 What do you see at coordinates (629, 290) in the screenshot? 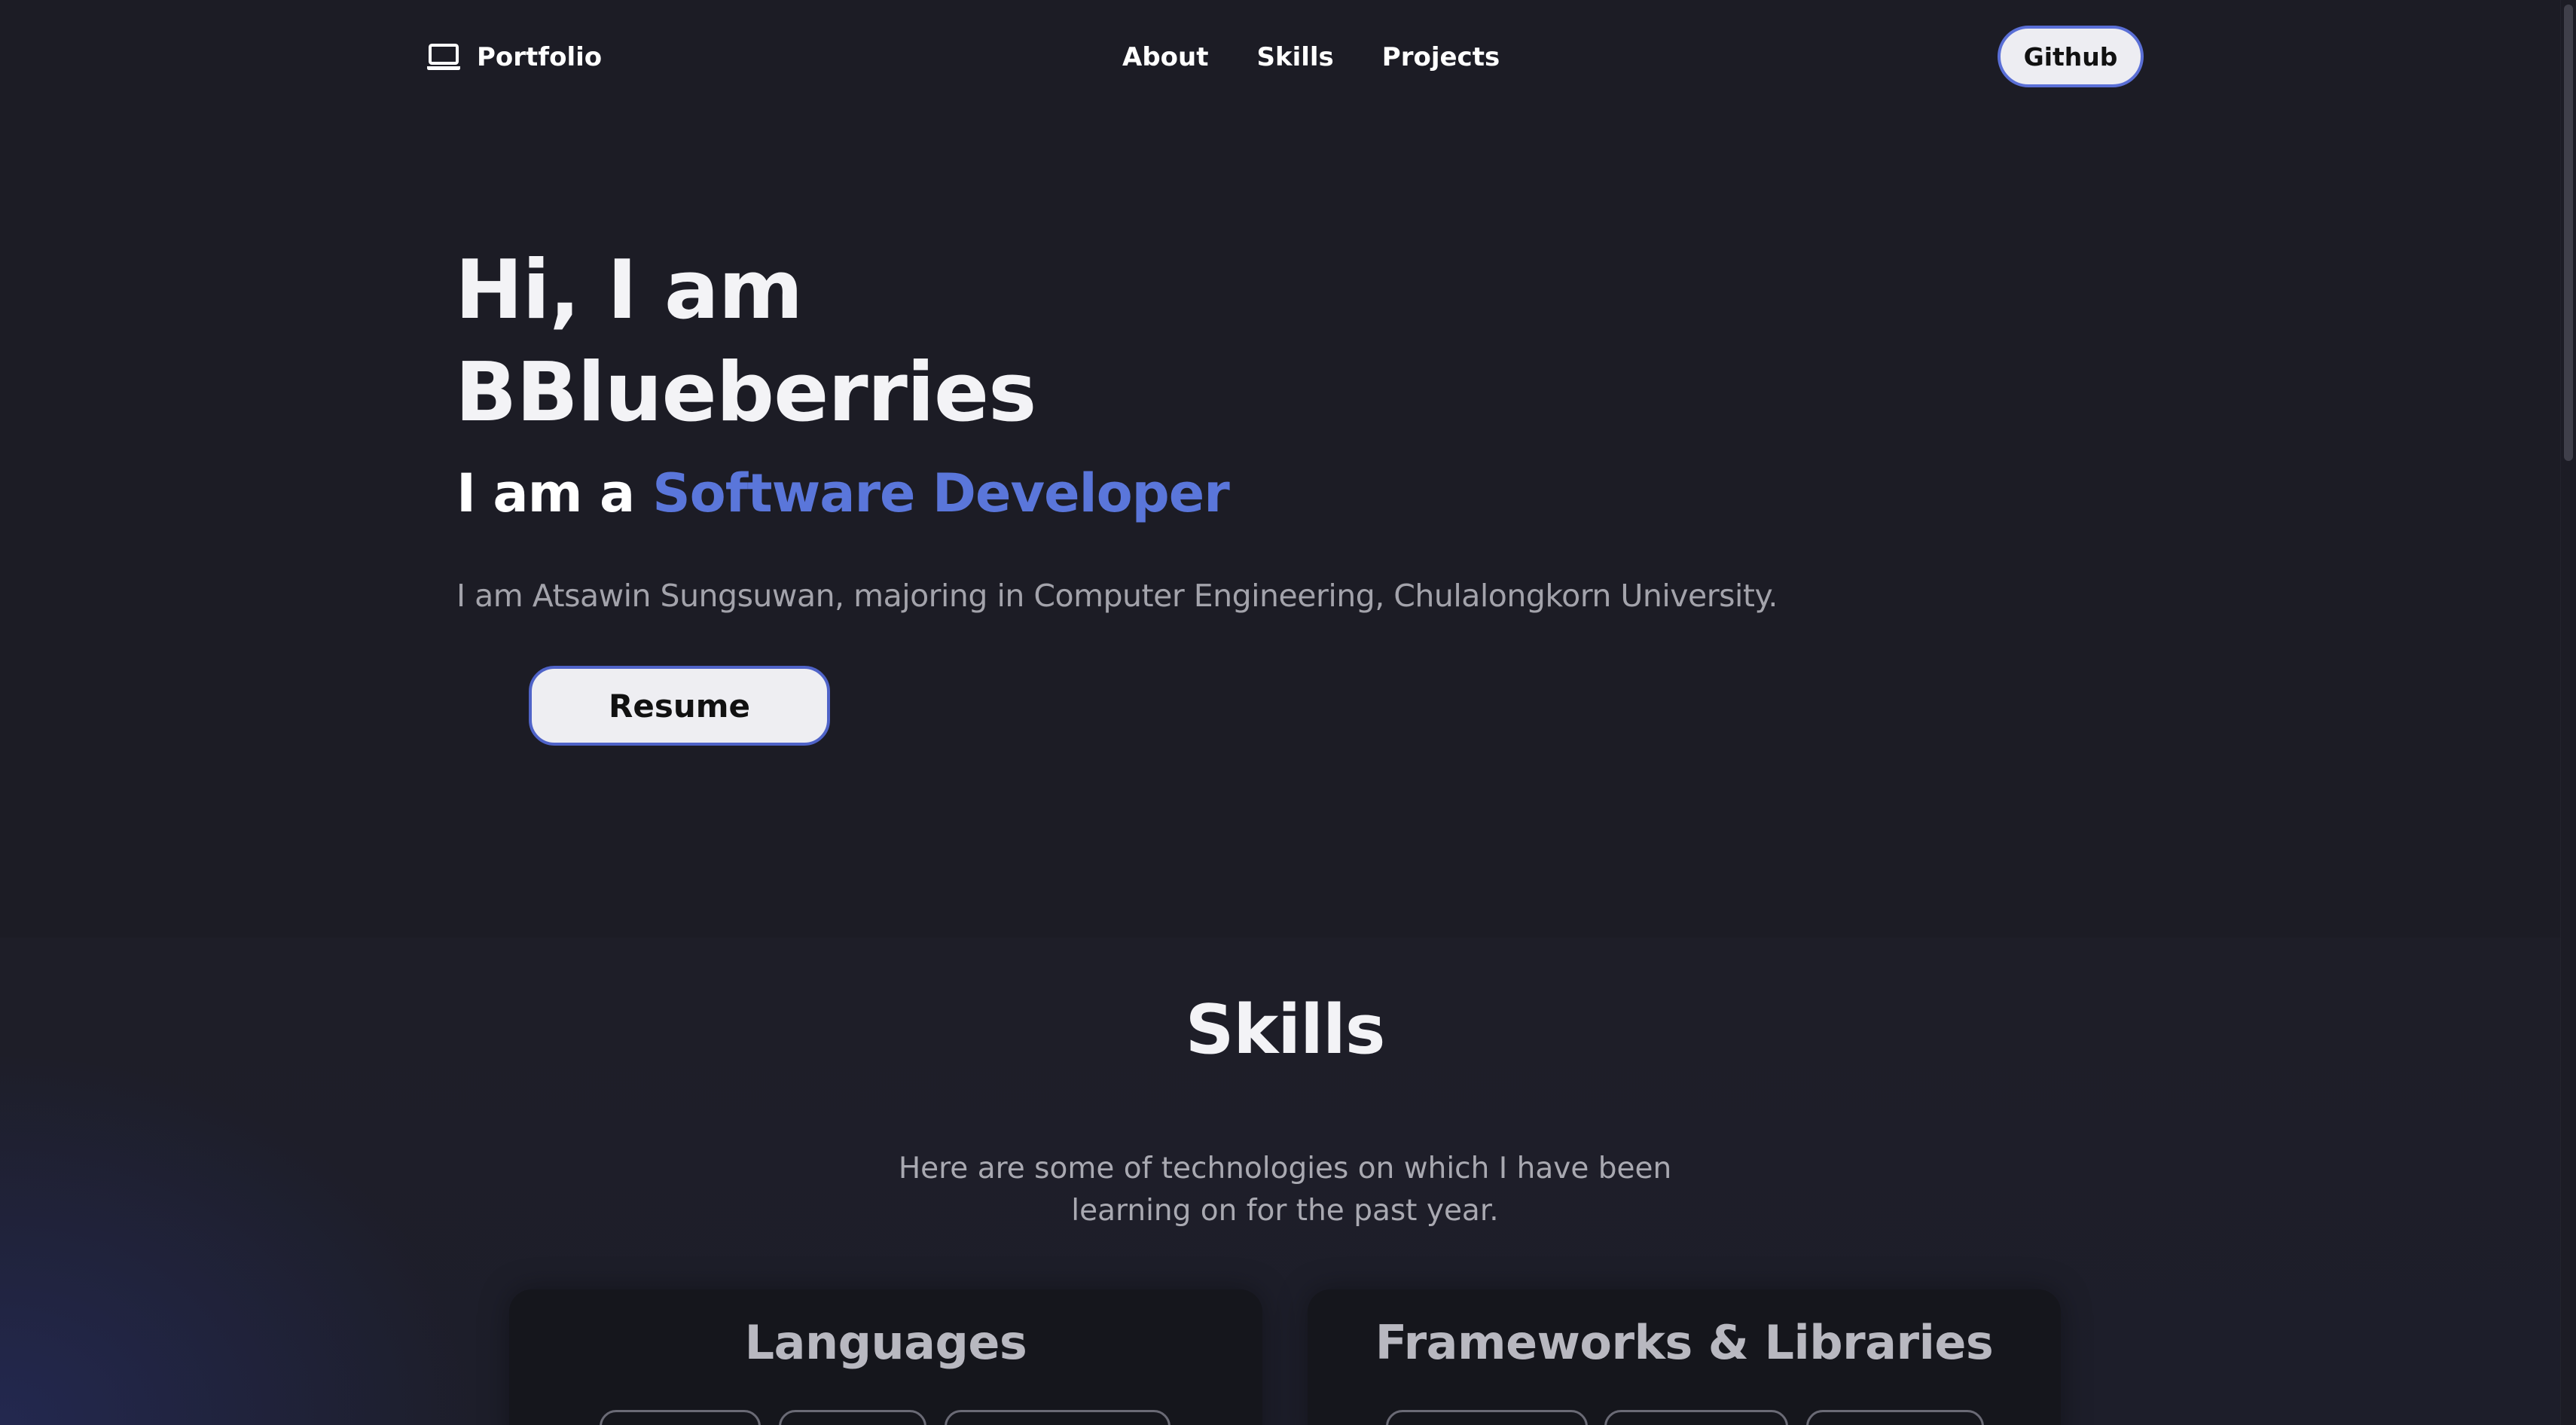
I see `hero-title-line1: Hi, I am` at bounding box center [629, 290].